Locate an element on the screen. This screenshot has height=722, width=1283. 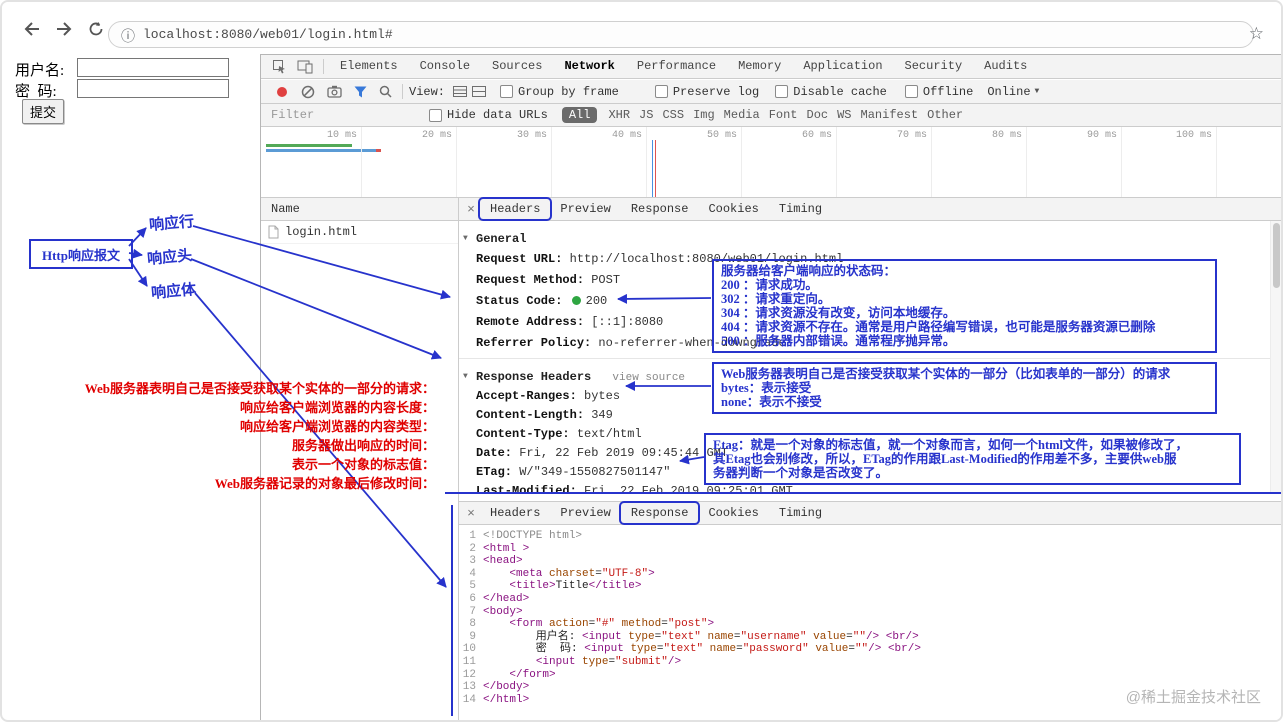
inspect-element-icon is located at coordinates (279, 66).